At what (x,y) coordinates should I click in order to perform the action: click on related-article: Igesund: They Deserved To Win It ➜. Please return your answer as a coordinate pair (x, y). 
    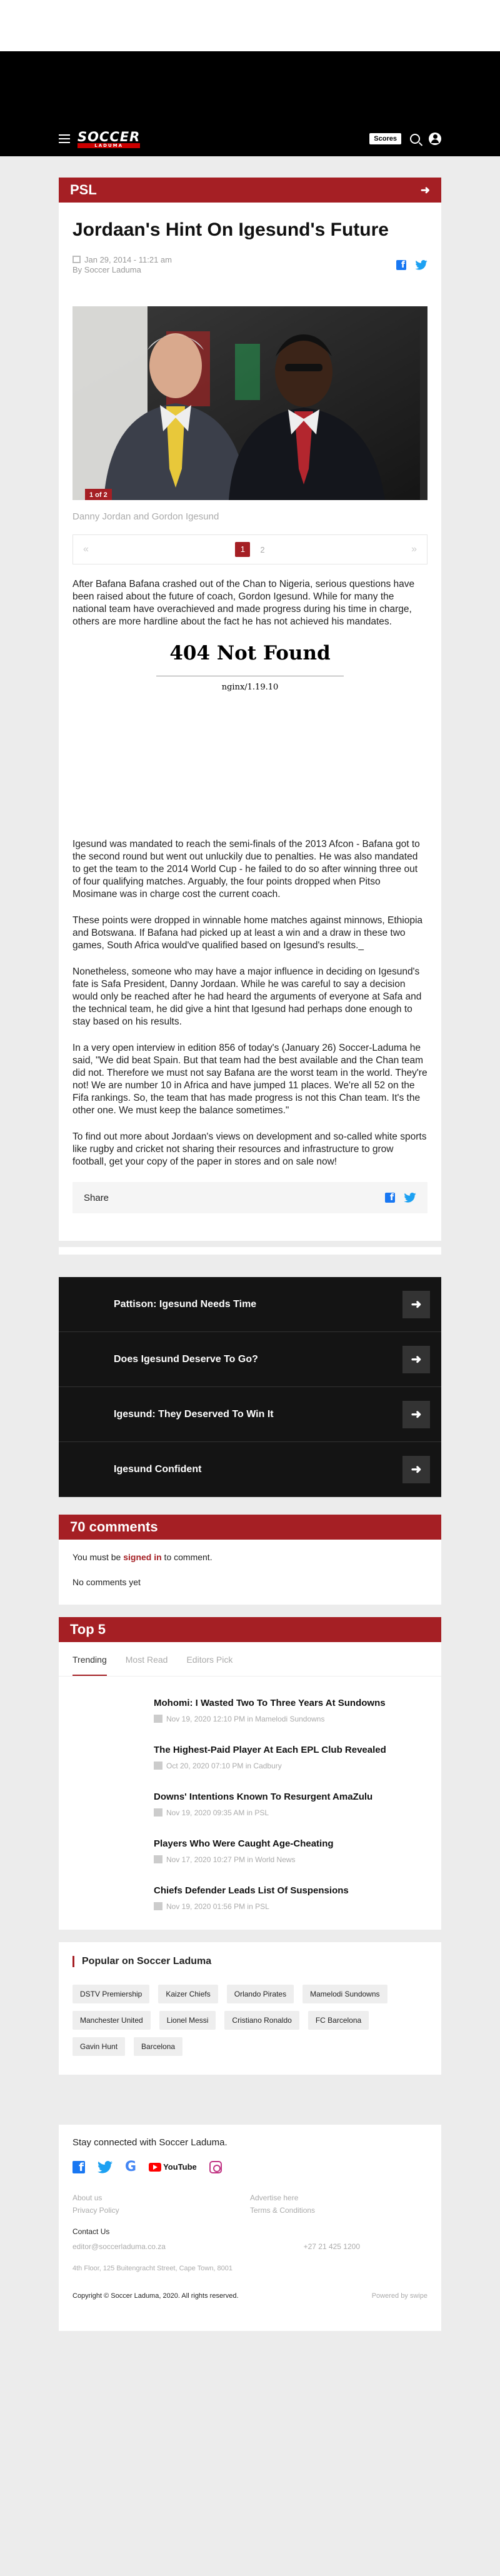
    Looking at the image, I should click on (250, 1414).